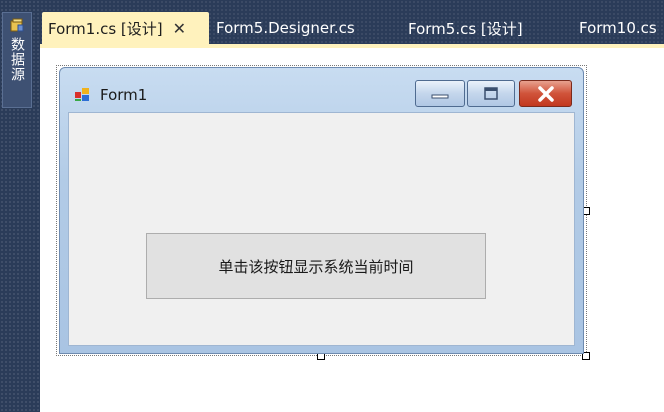 This screenshot has width=664, height=412. I want to click on form-icon, so click(82, 94).